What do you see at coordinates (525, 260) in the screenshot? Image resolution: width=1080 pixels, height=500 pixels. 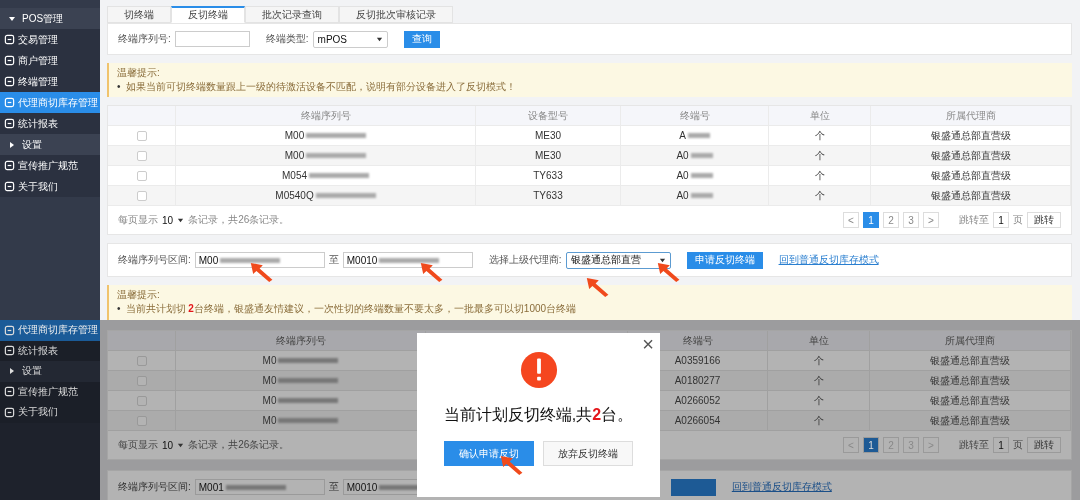 I see `field-label: 选择上级代理商:` at bounding box center [525, 260].